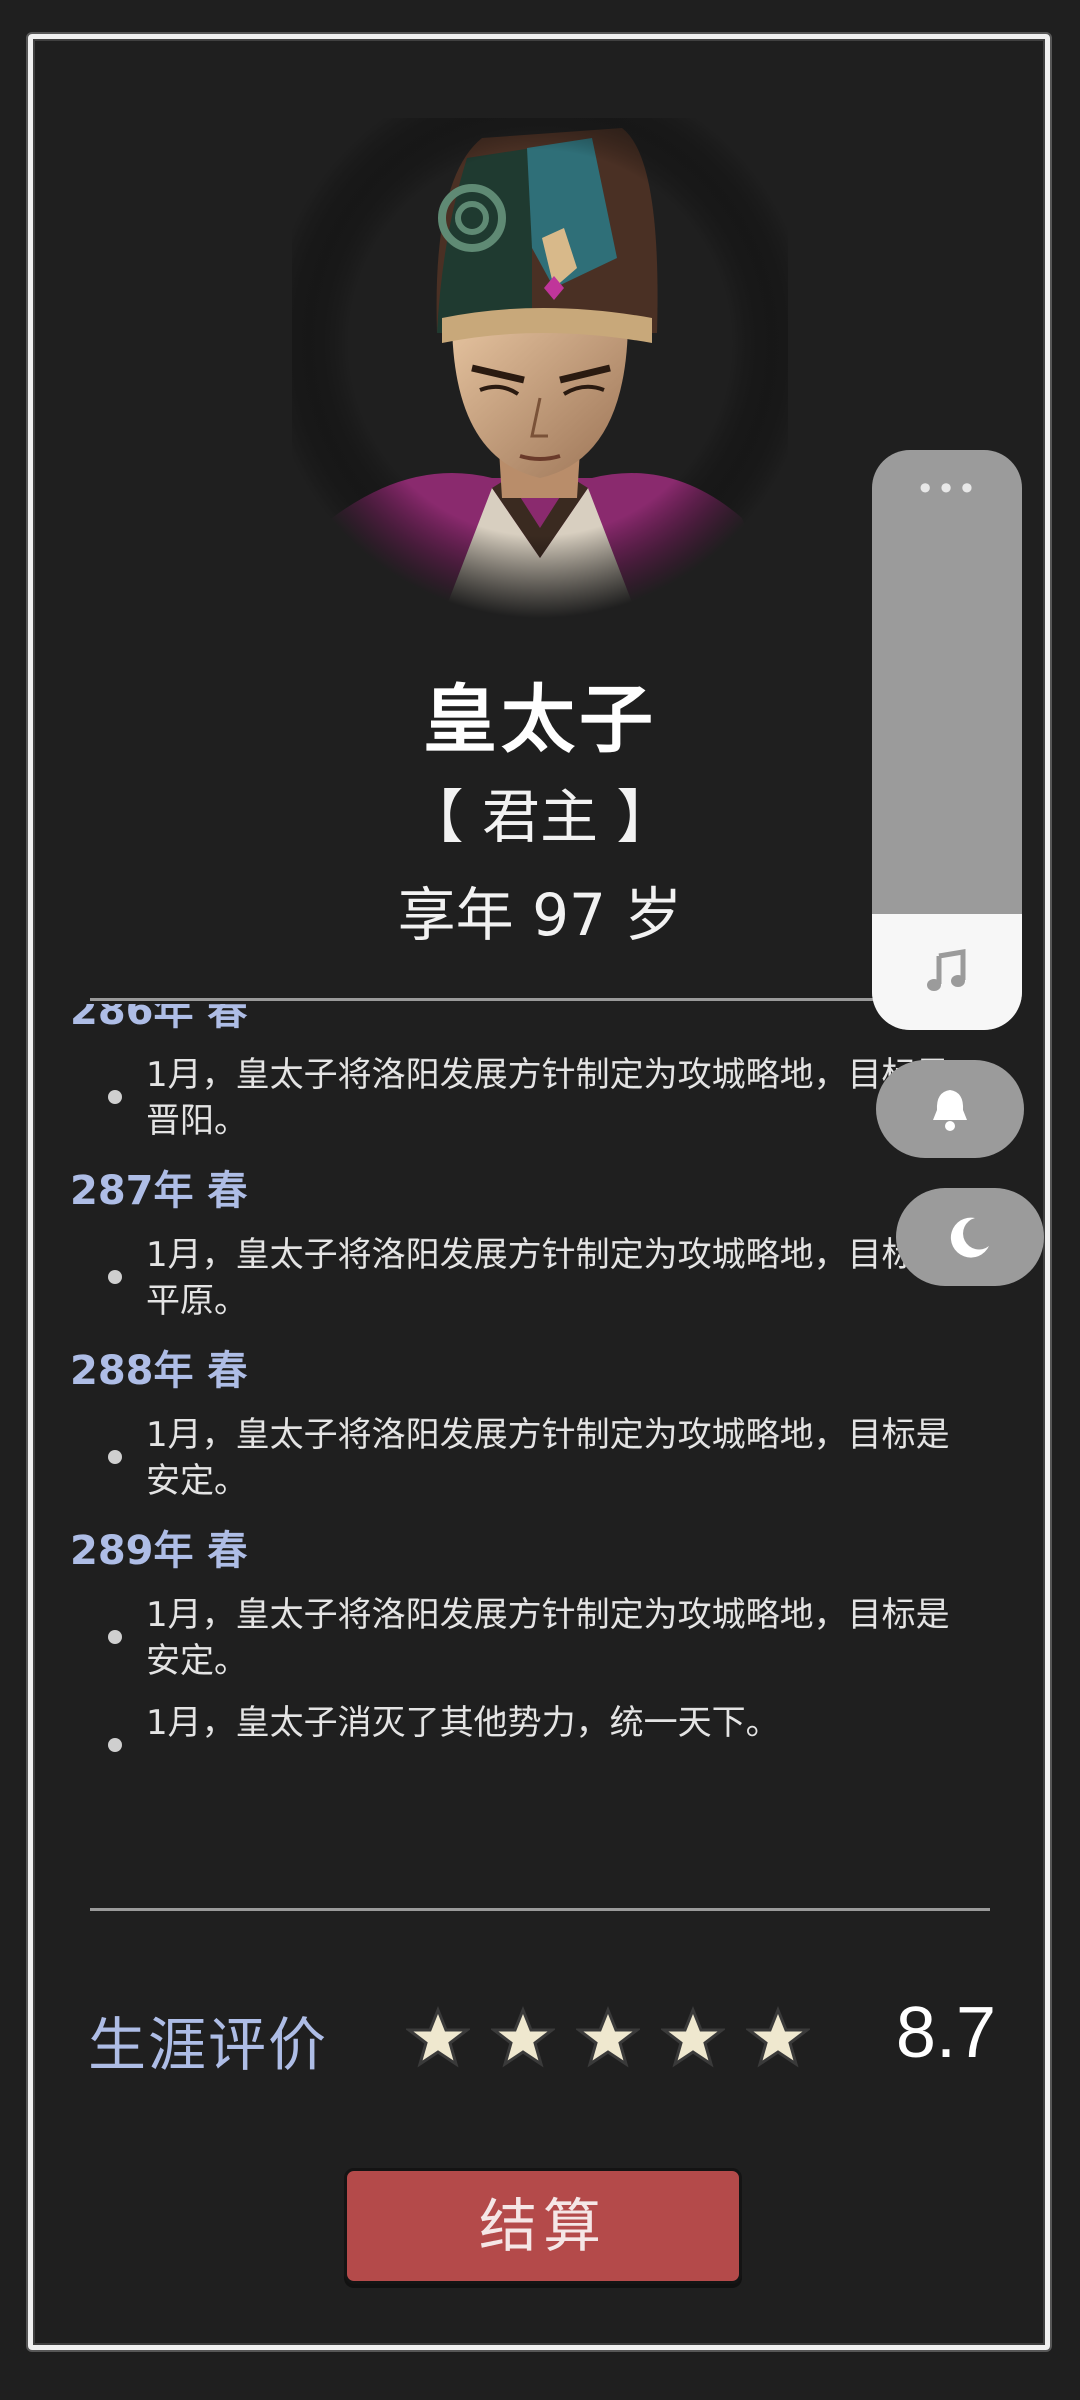  I want to click on moon-icon, so click(969, 1237).